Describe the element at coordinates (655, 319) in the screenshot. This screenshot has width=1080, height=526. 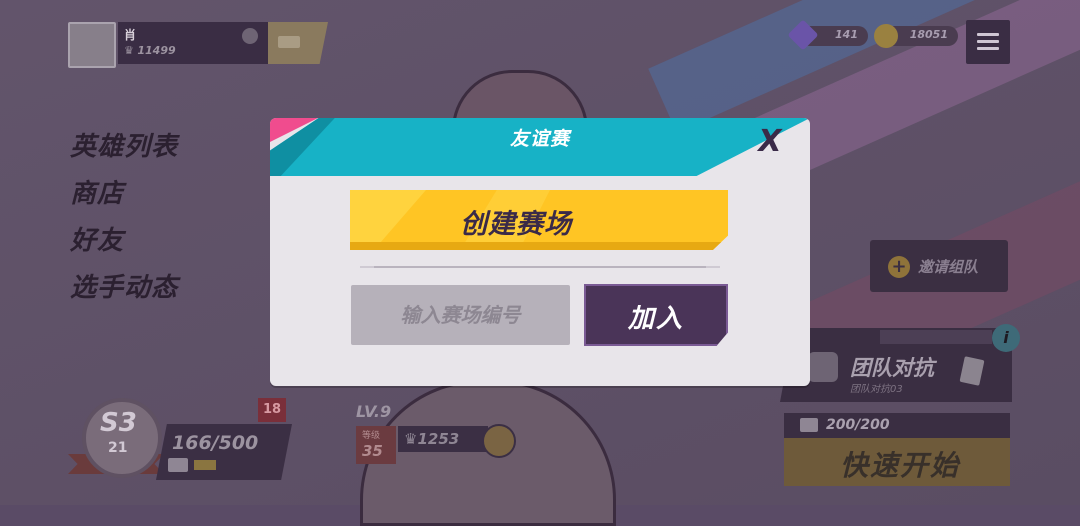
I see `join-label: 加入` at that location.